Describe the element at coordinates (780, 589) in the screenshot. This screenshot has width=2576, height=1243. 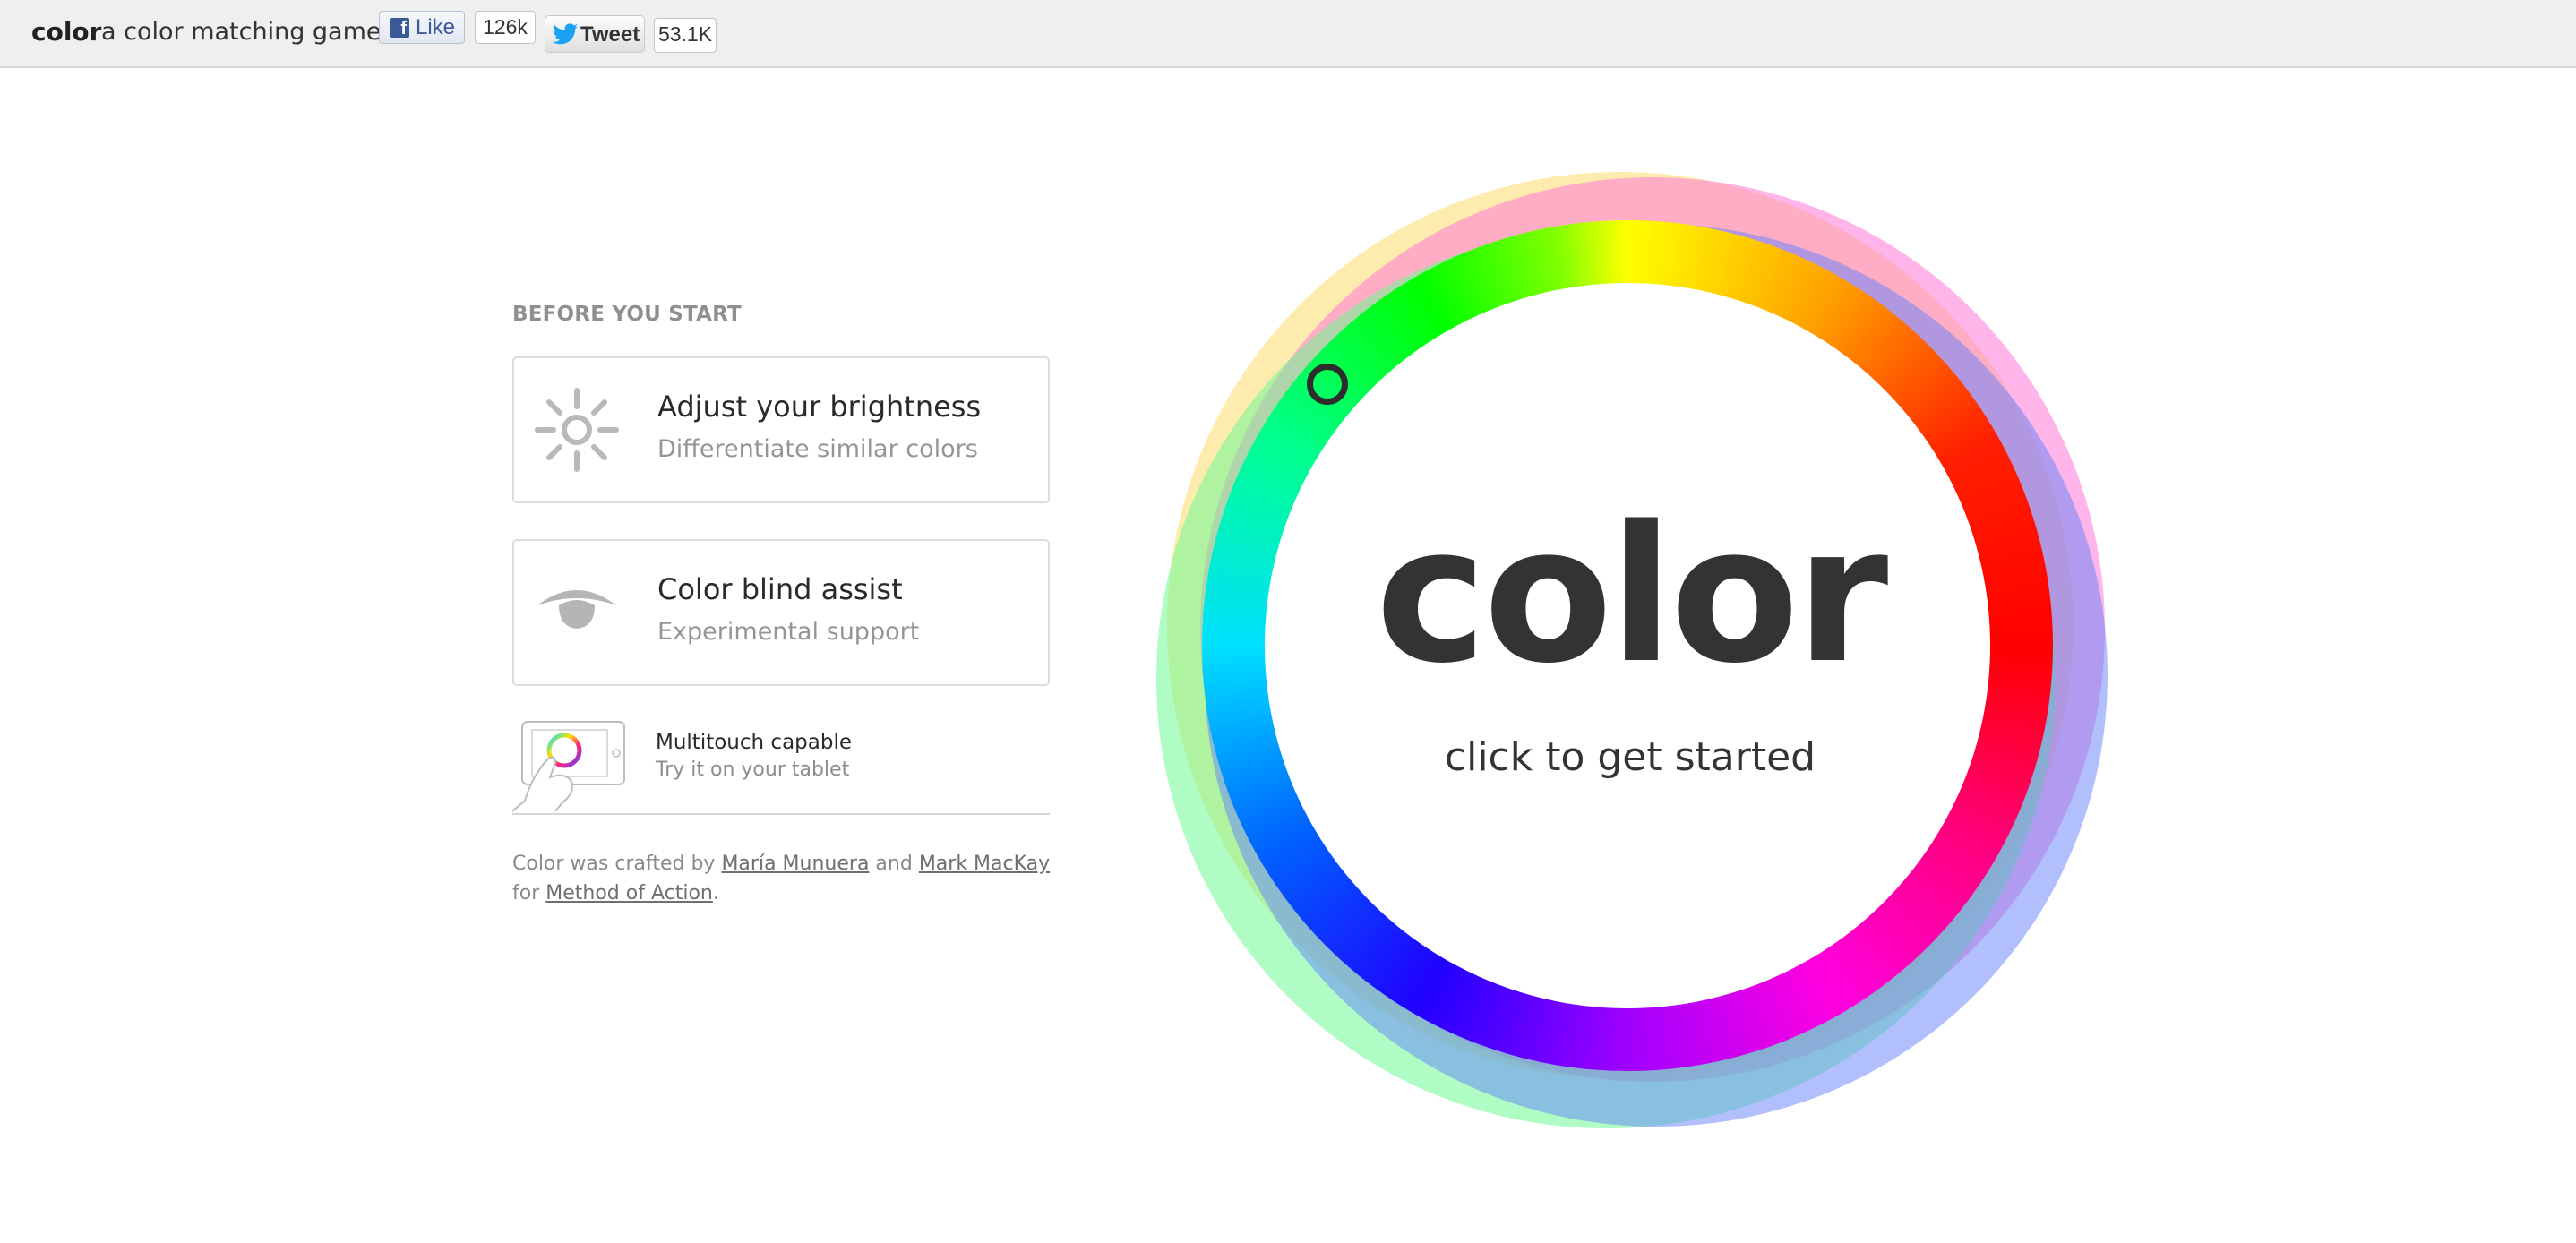
I see `color-blind-title: Color blind assist` at that location.